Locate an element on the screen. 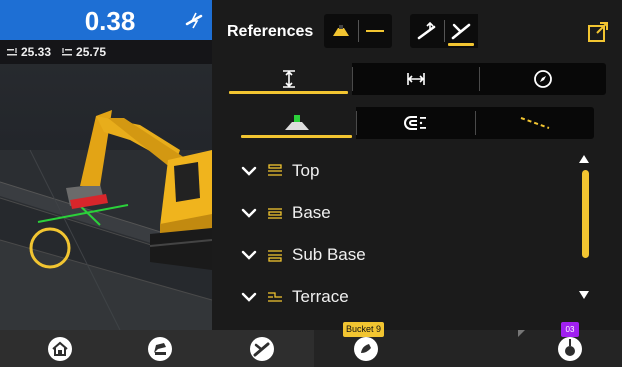 Image resolution: width=622 pixels, height=367 pixels. tab-line is located at coordinates (534, 123).